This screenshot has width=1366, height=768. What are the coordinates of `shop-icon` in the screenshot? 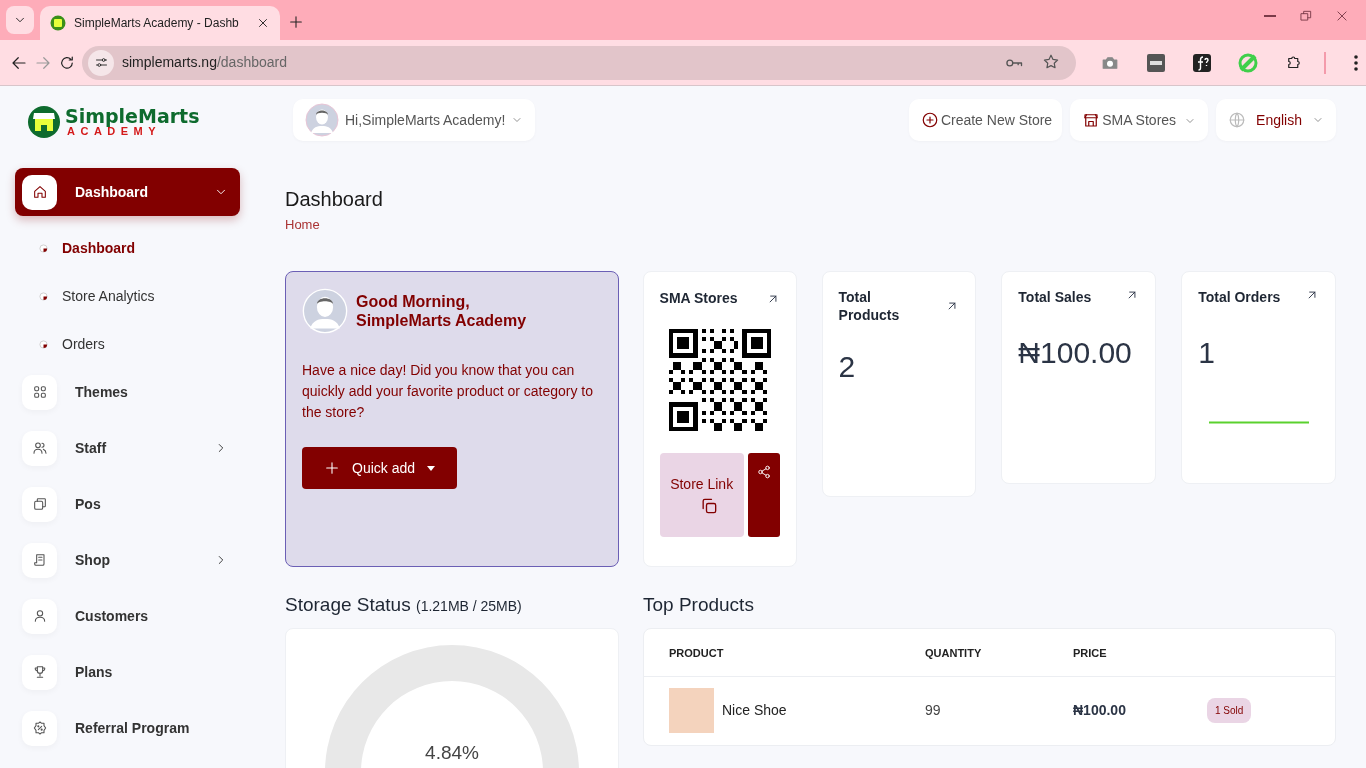 It's located at (1091, 120).